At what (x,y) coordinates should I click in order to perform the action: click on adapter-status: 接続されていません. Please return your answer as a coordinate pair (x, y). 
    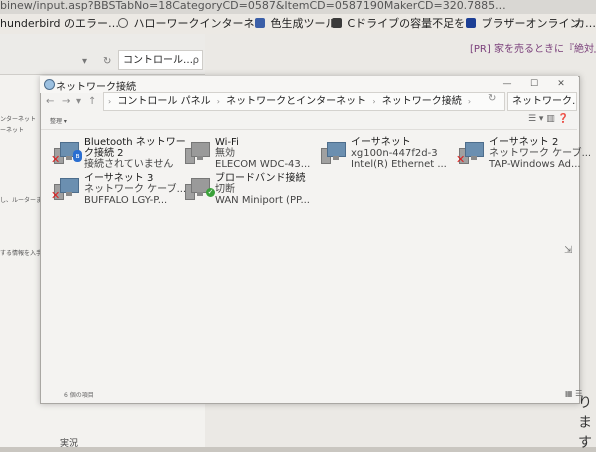
    Looking at the image, I should click on (129, 164).